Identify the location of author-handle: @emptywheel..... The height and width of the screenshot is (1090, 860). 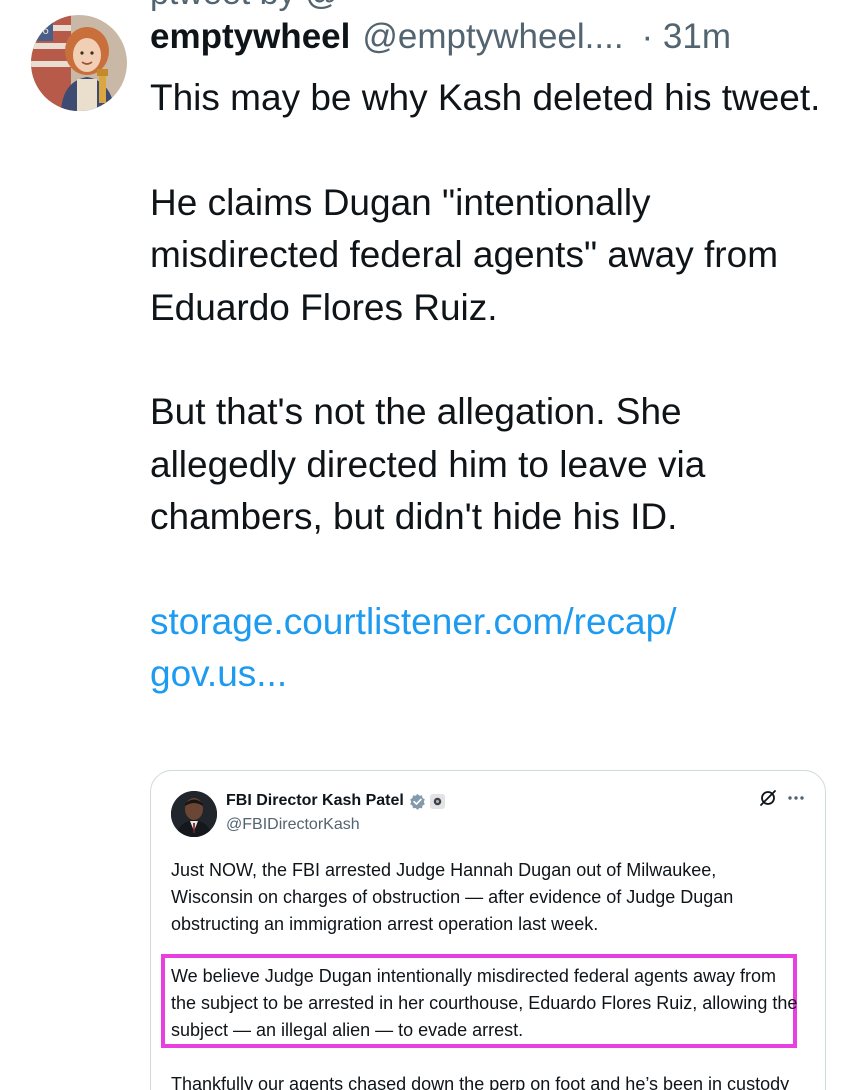
(492, 37).